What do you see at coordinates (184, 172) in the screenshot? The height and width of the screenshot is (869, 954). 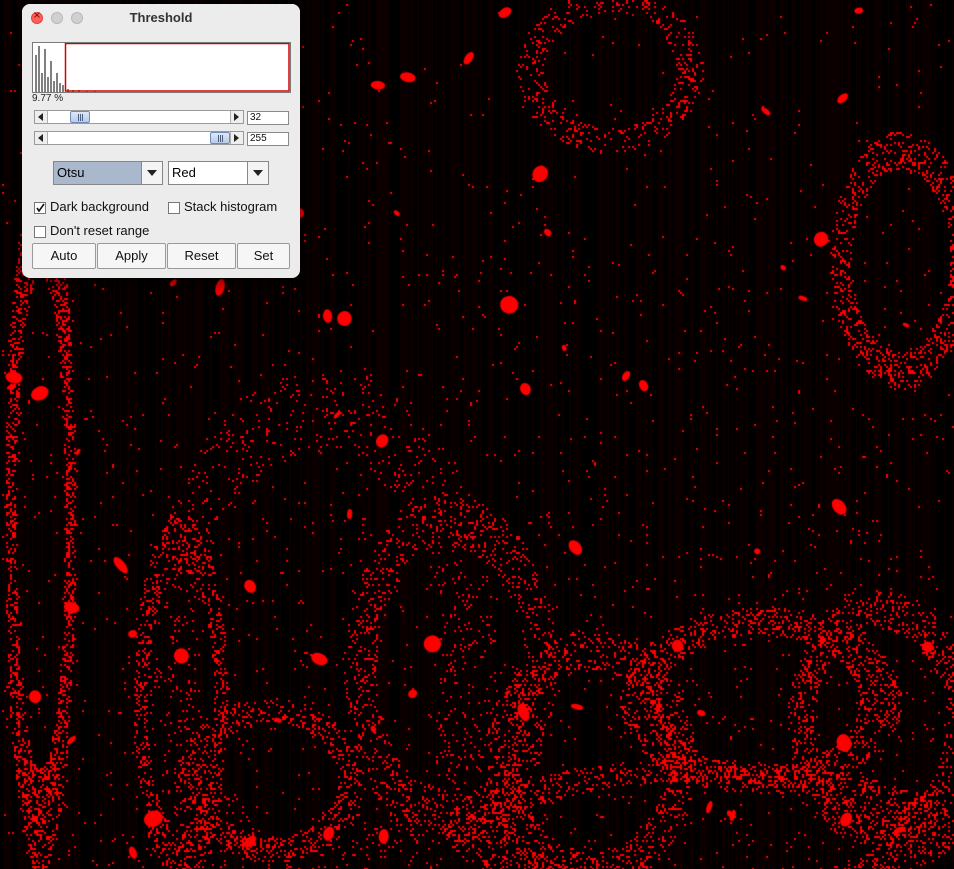 I see `display-mode-selected: Red` at bounding box center [184, 172].